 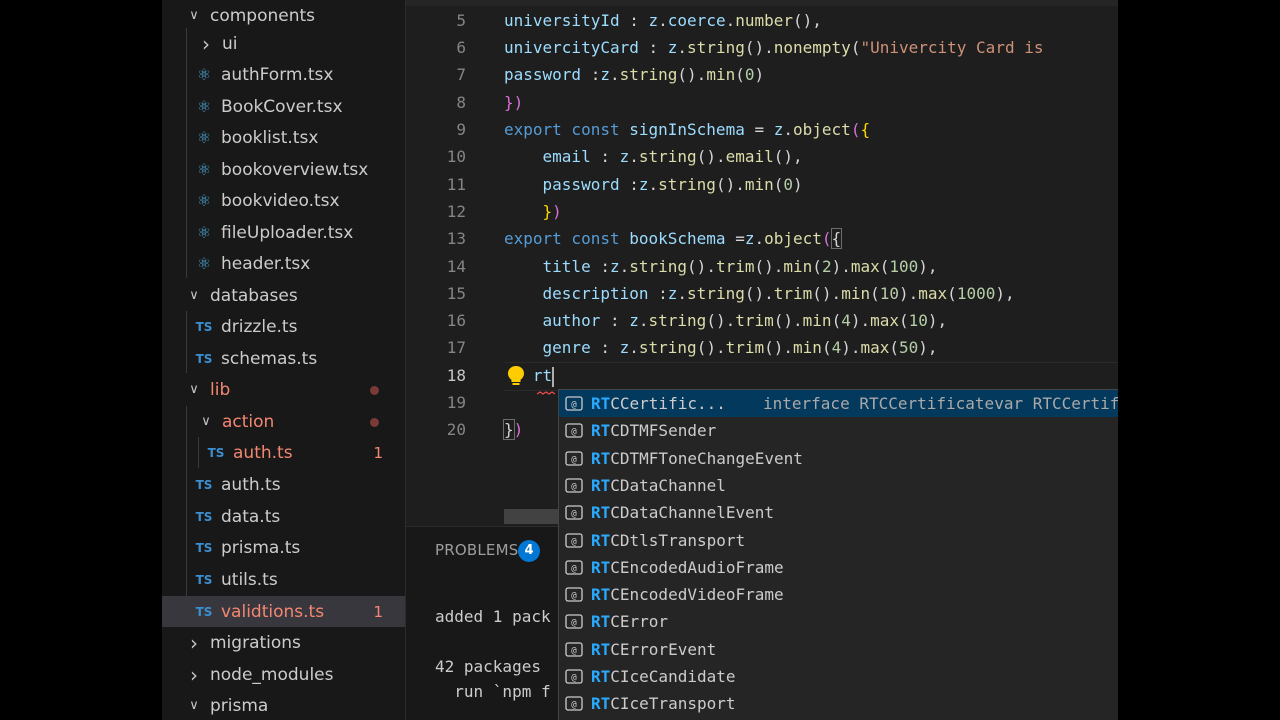 What do you see at coordinates (283, 547) in the screenshot?
I see `tree-item: TS prisma.ts` at bounding box center [283, 547].